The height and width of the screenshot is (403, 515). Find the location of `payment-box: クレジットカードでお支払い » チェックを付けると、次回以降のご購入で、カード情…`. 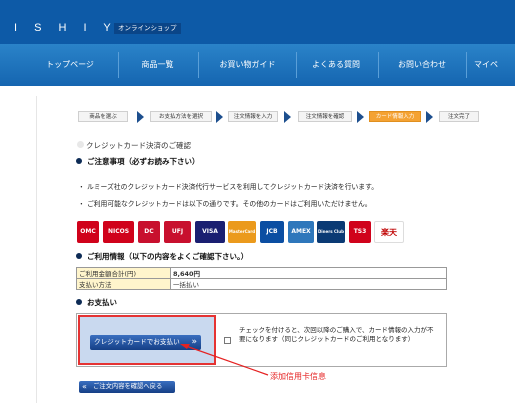

payment-box: クレジットカードでお支払い » チェックを付けると、次回以降のご購入で、カード情… is located at coordinates (261, 340).